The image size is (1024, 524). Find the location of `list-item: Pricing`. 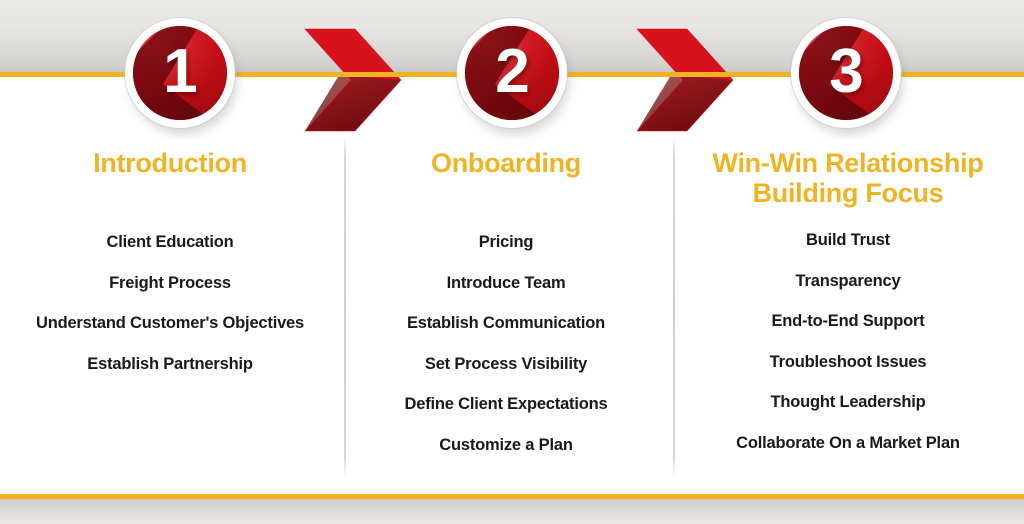

list-item: Pricing is located at coordinates (506, 242).